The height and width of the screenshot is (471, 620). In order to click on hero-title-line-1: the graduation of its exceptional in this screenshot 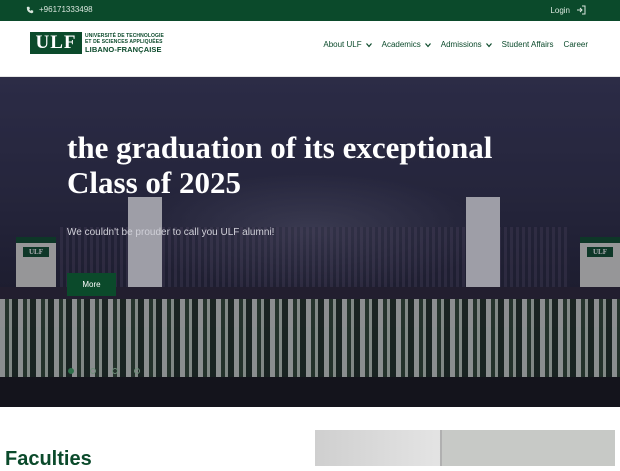, I will do `click(280, 147)`.